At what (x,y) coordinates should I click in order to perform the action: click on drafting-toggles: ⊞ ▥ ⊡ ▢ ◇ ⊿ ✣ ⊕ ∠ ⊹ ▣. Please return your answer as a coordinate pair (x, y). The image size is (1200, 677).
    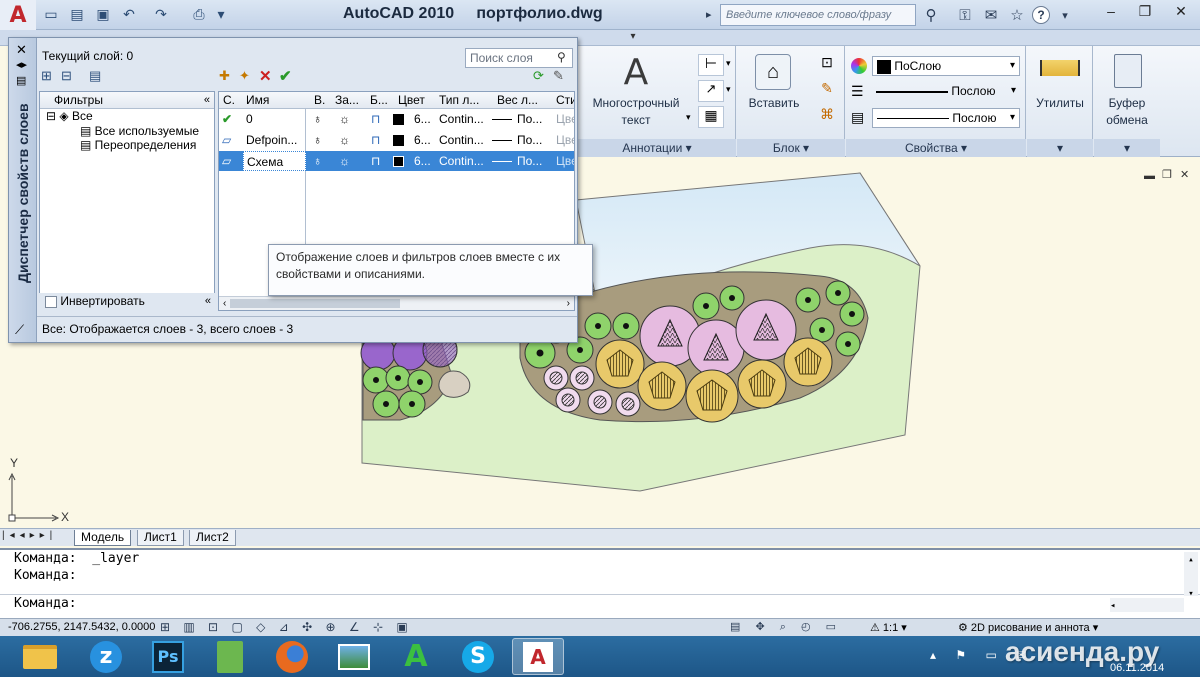
    Looking at the image, I should click on (284, 627).